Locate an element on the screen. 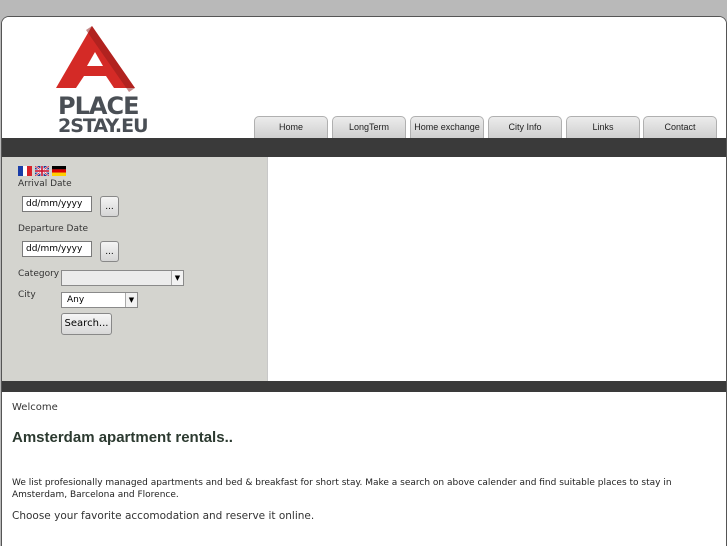 The width and height of the screenshot is (727, 546). arrival-date-input is located at coordinates (57, 204).